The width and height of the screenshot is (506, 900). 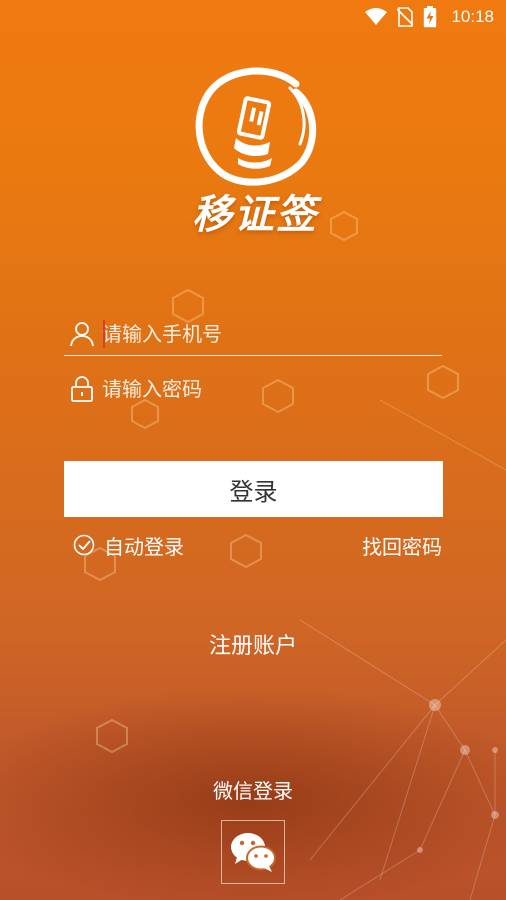 What do you see at coordinates (405, 17) in the screenshot?
I see `no-sim-icon` at bounding box center [405, 17].